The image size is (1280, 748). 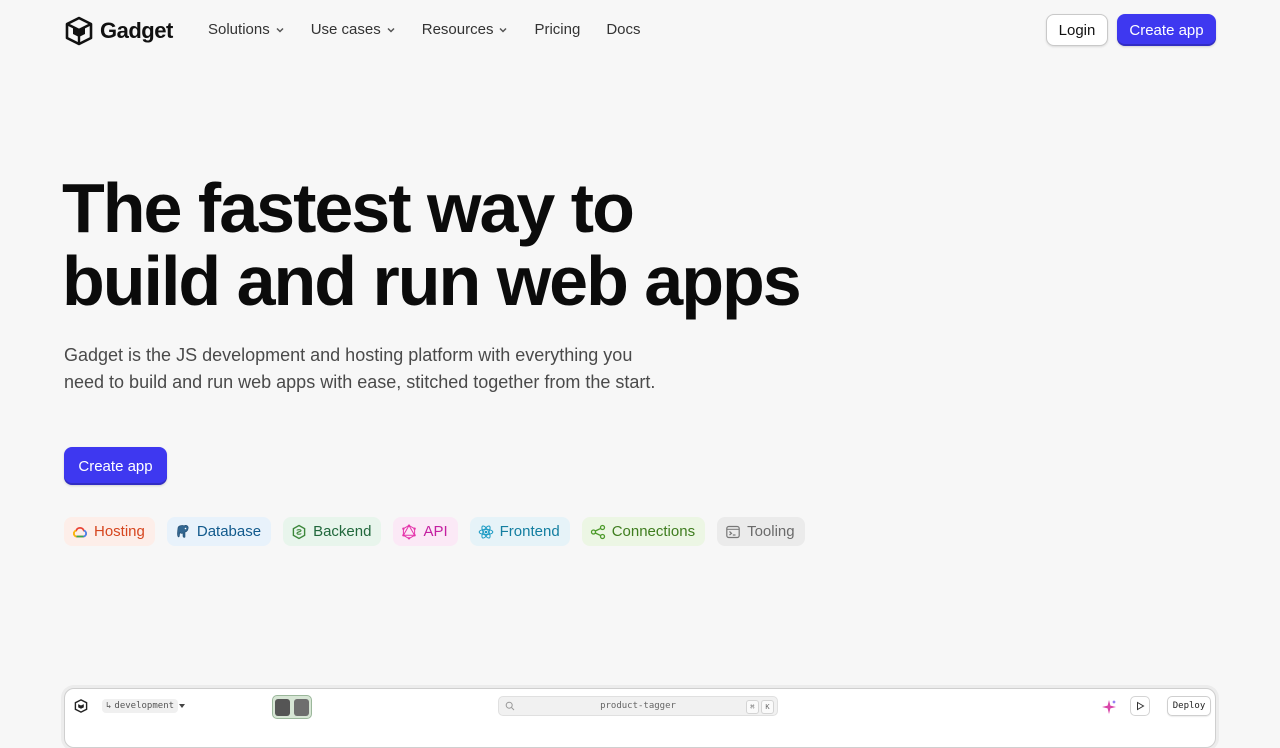 What do you see at coordinates (1077, 30) in the screenshot?
I see `login-button: Login` at bounding box center [1077, 30].